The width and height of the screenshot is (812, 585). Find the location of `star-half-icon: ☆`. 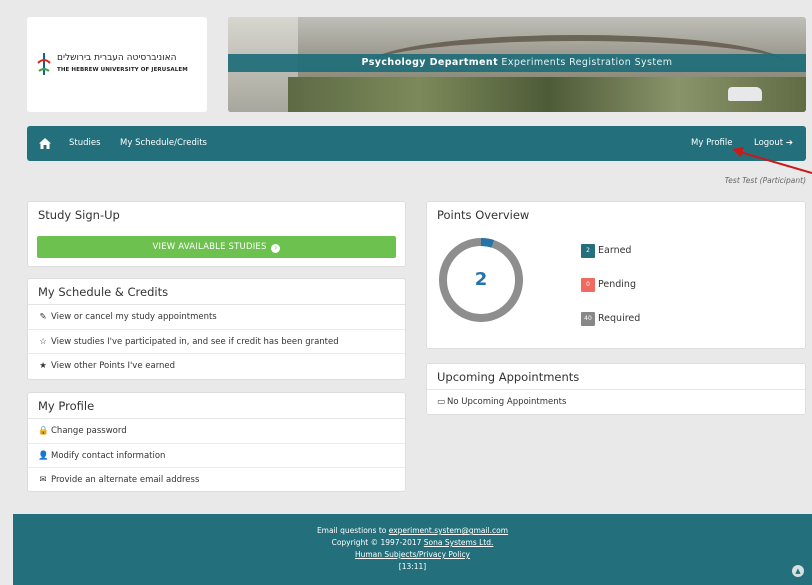

star-half-icon: ☆ is located at coordinates (43, 341).